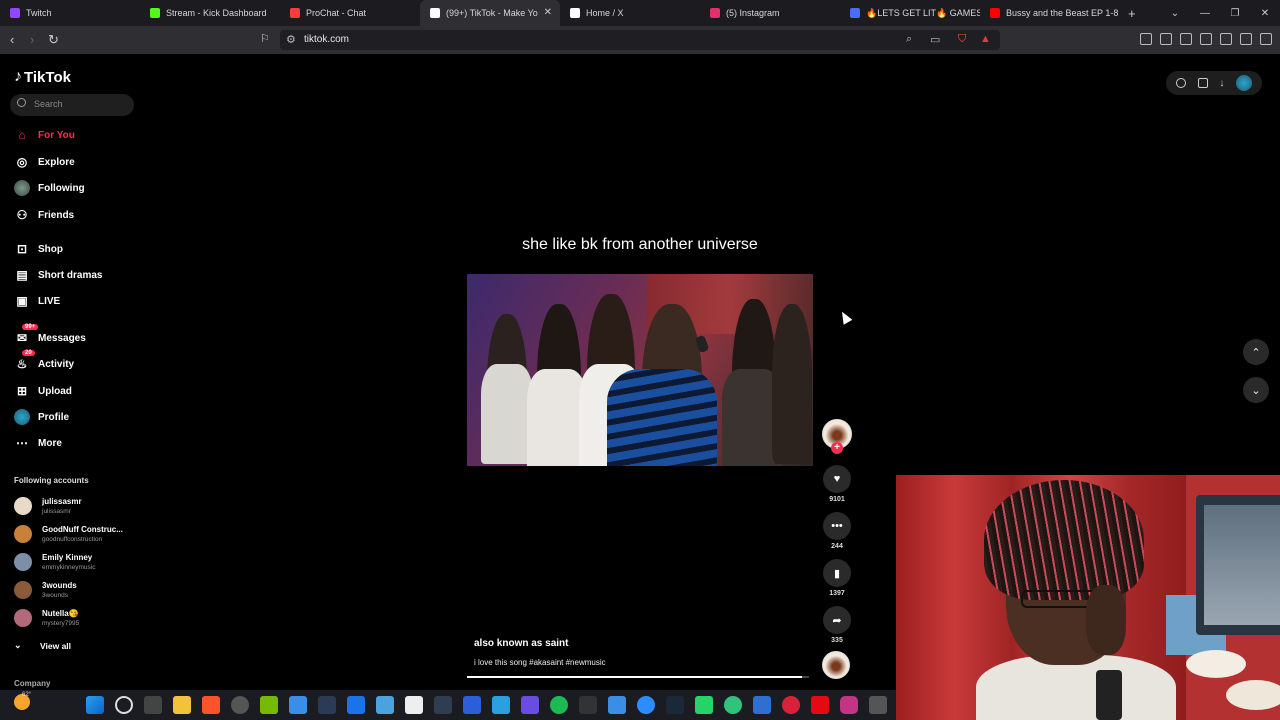  I want to click on comment-icon: •••, so click(837, 526).